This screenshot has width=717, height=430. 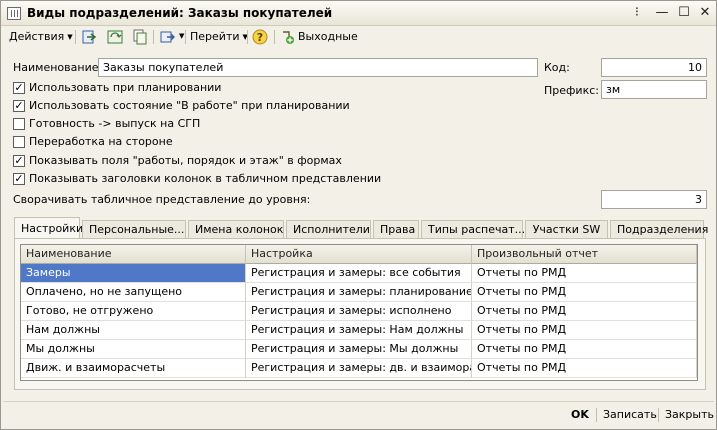 I want to click on tab-sw-sections: Участки SW, so click(x=566, y=229).